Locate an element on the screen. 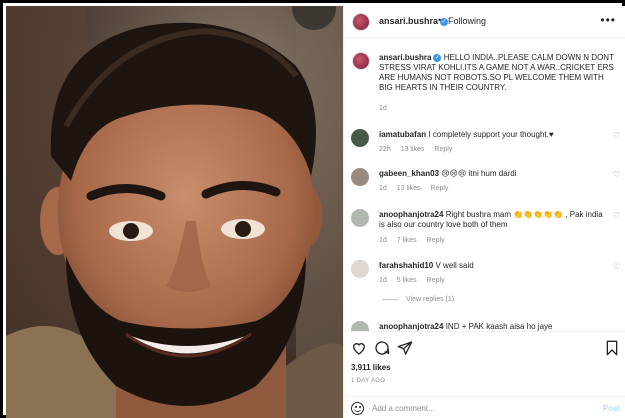 This screenshot has height=418, width=625. post-actions-bar is located at coordinates (484, 346).